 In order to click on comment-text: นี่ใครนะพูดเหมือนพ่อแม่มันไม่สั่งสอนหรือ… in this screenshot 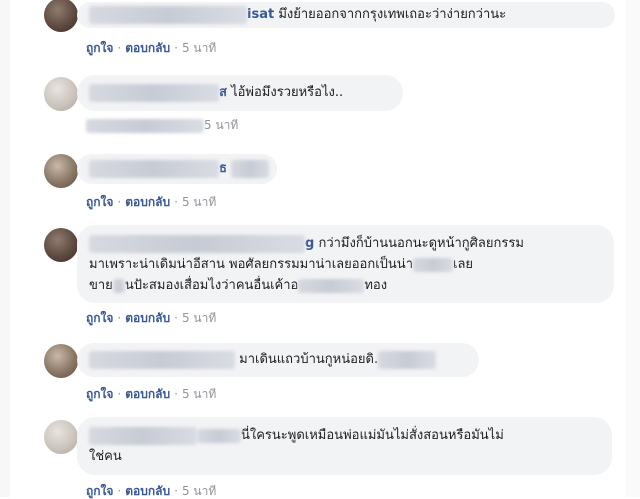, I will do `click(372, 435)`.